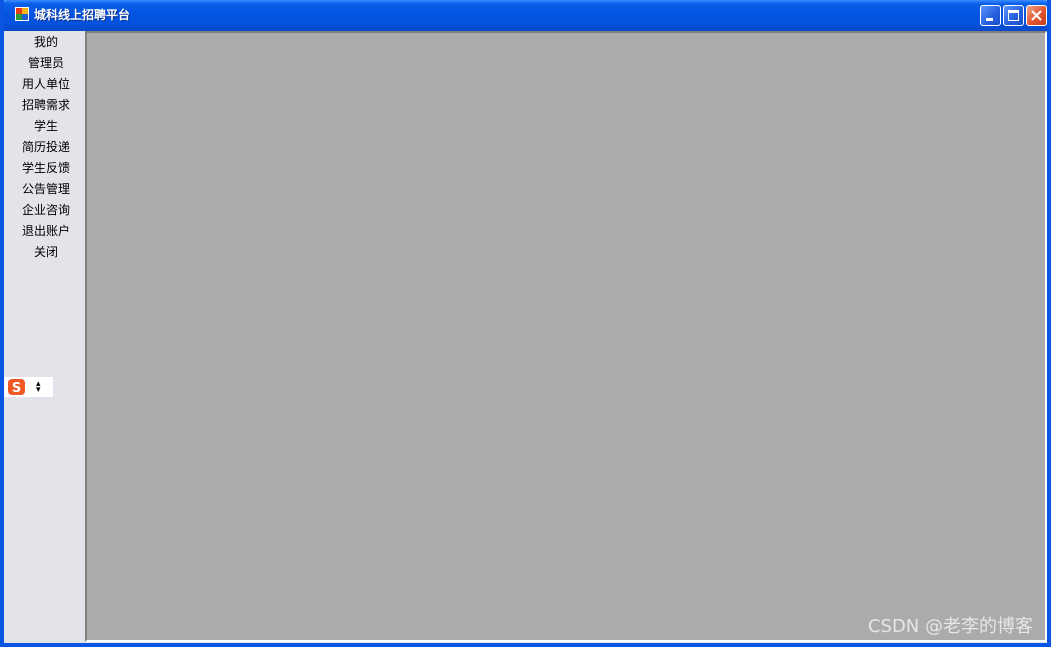 This screenshot has height=647, width=1051. What do you see at coordinates (46, 105) in the screenshot?
I see `menu-item-recruit-demand: 招聘需求` at bounding box center [46, 105].